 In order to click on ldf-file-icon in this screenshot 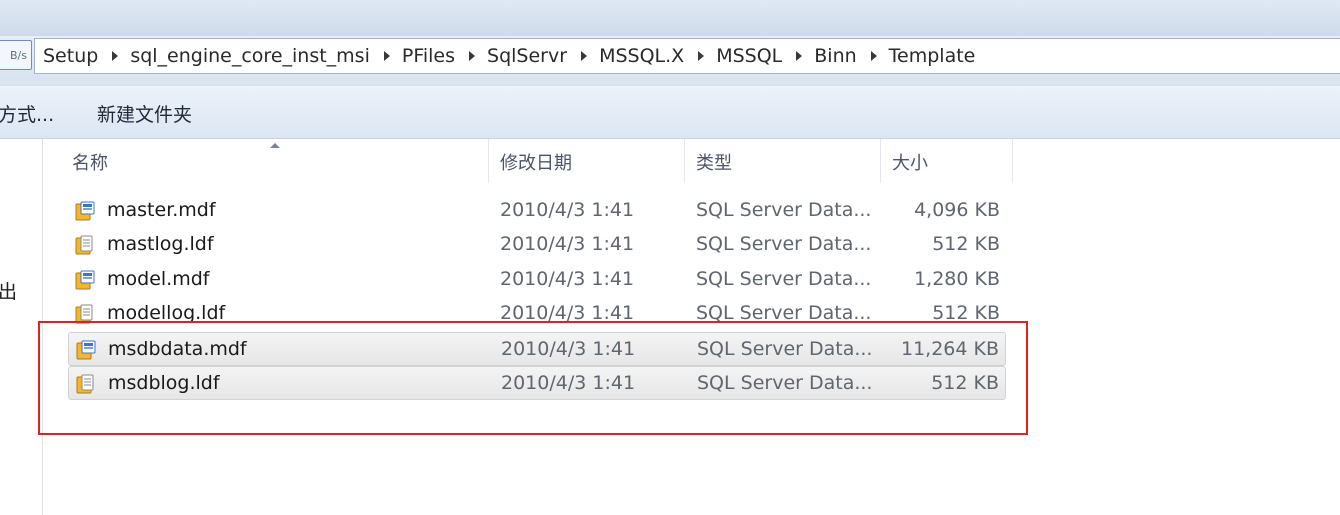, I will do `click(84, 245)`.